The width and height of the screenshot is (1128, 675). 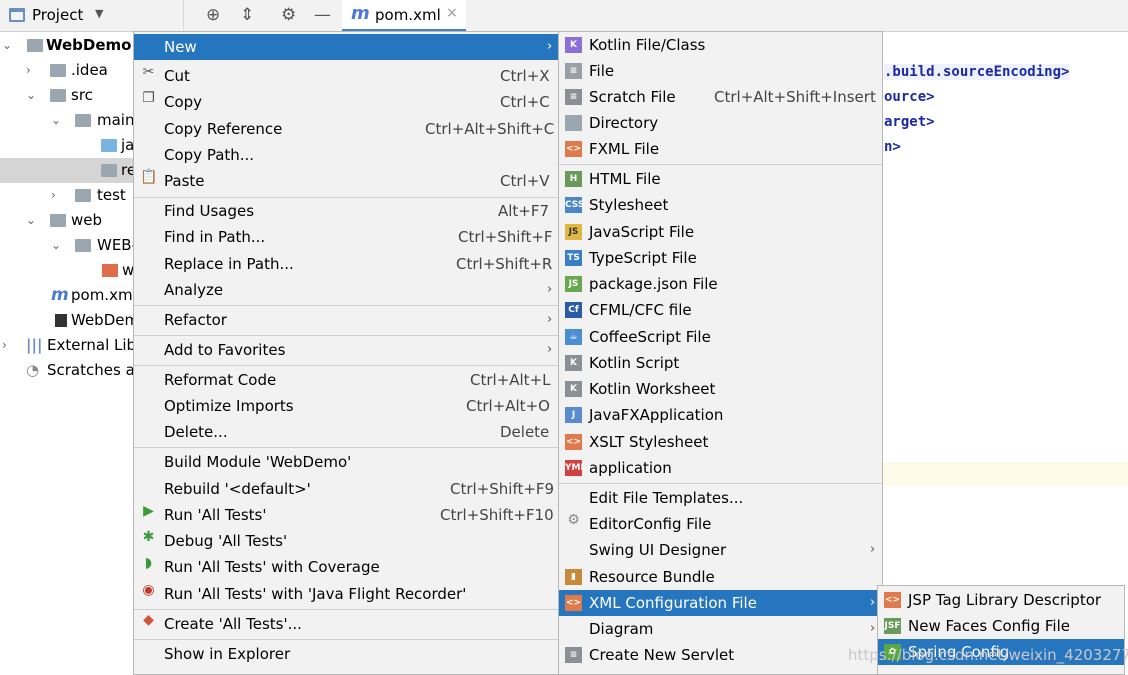 What do you see at coordinates (346, 489) in the screenshot?
I see `menu-item-rebuild: Rebuild '<default>' Ctrl+Shift+F9` at bounding box center [346, 489].